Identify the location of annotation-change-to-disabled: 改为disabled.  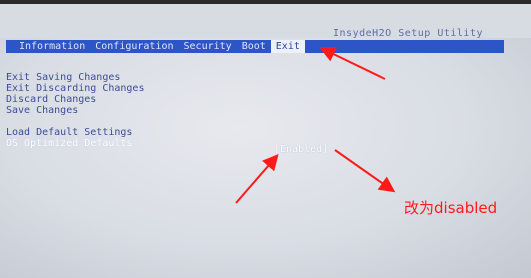
(451, 208).